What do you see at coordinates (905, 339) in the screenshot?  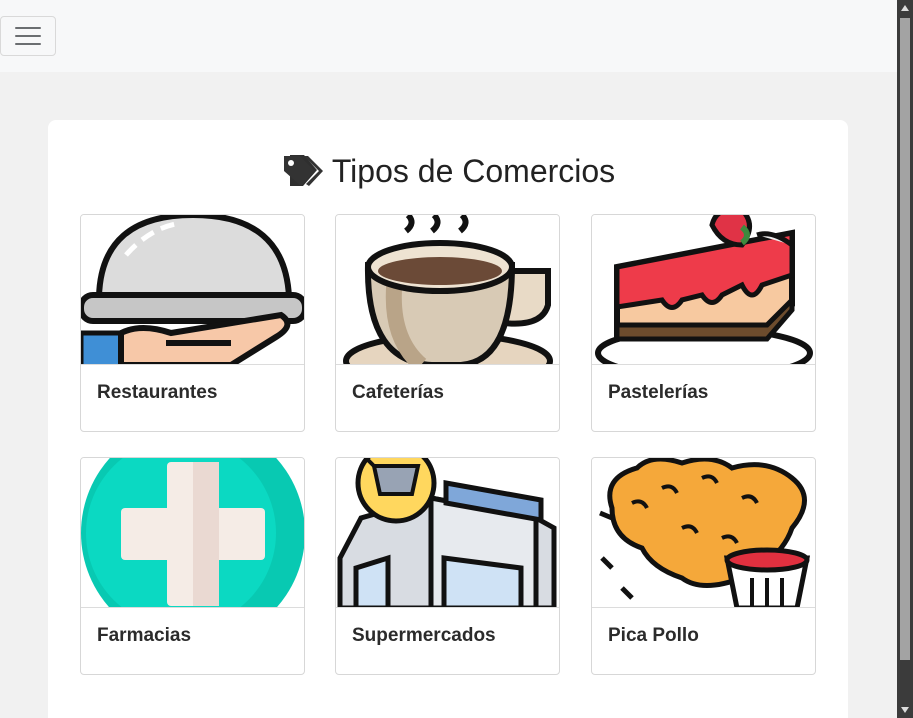 I see `scrollbar-thumb` at bounding box center [905, 339].